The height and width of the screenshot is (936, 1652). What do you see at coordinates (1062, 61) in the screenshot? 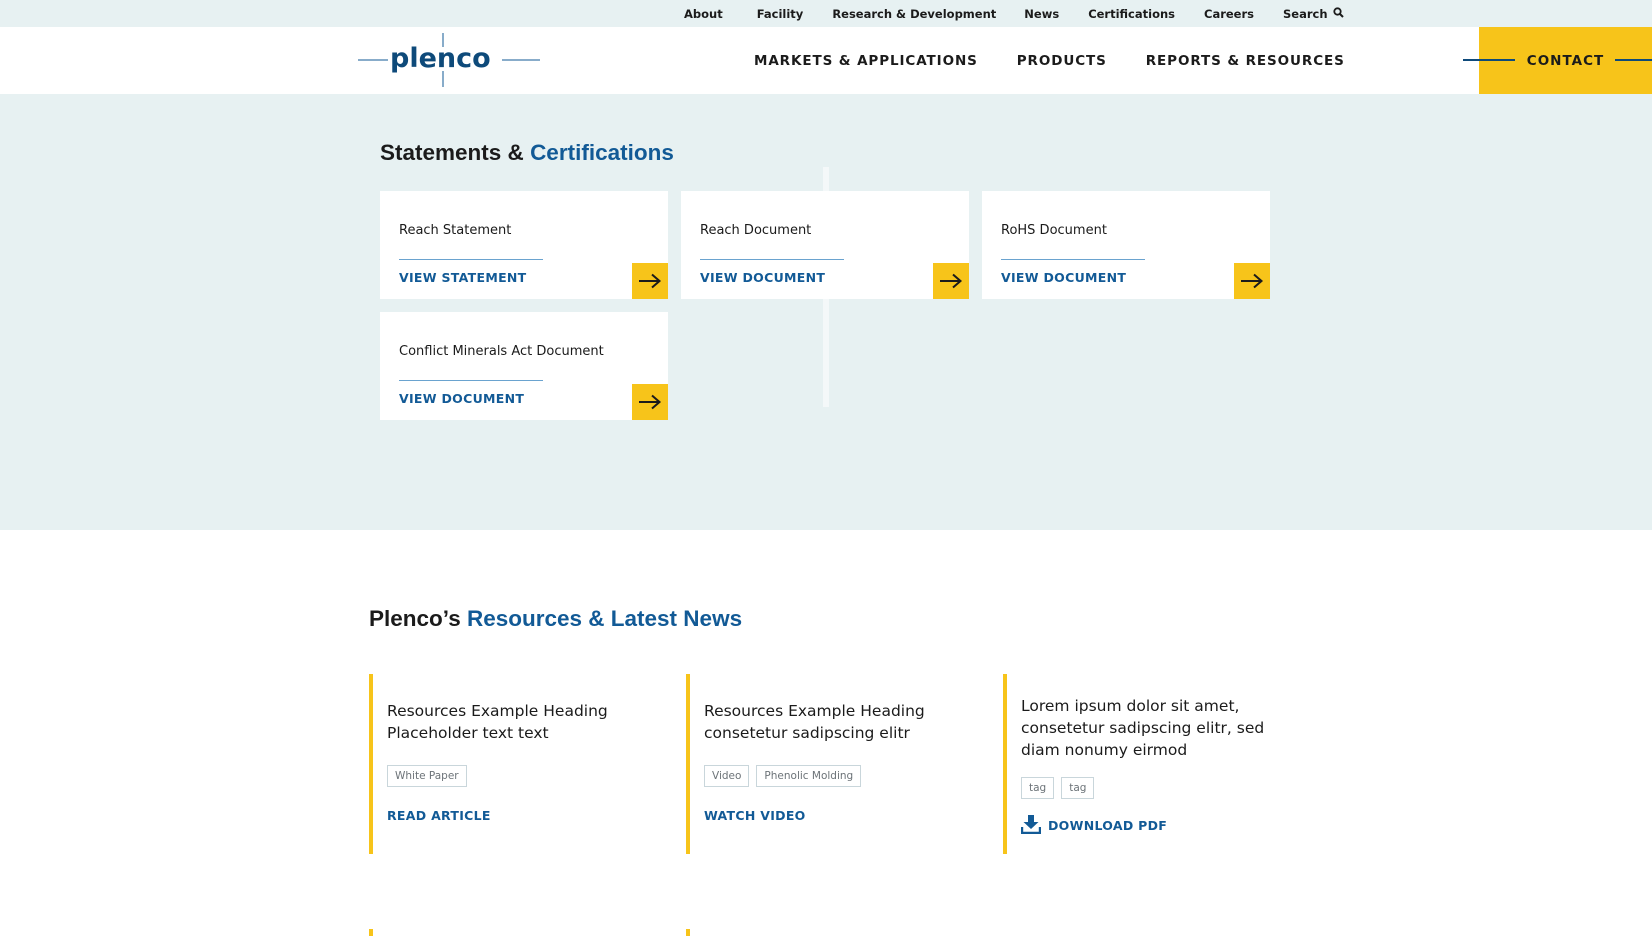
I see `nav-products: PRODUCTS` at bounding box center [1062, 61].